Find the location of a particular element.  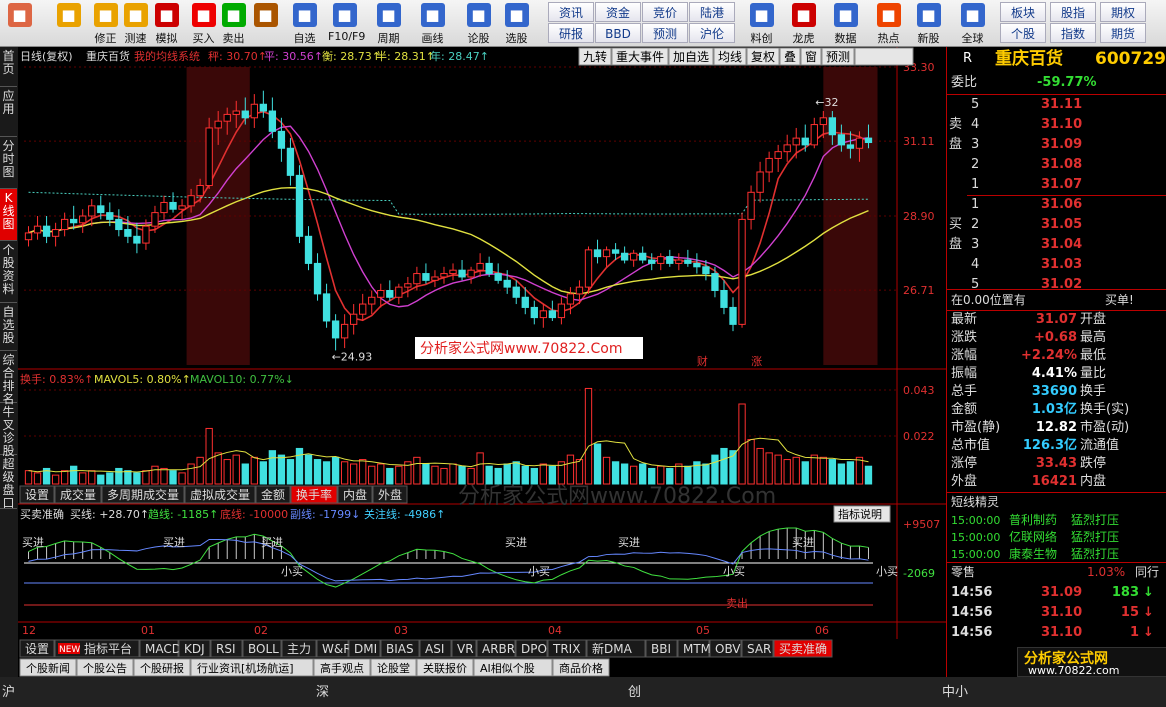

toolbar-button-2: ■ 修正 is located at coordinates (105, 23).